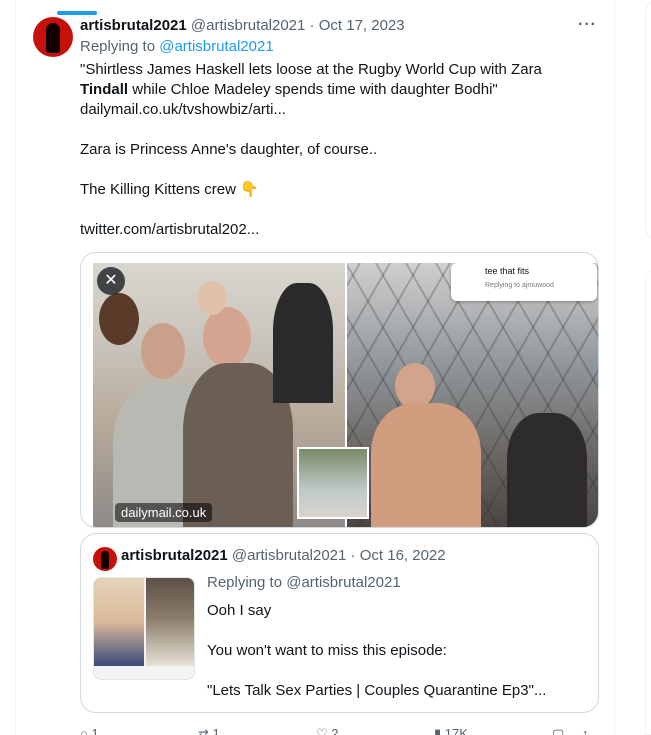  Describe the element at coordinates (340, 730) in the screenshot. I see `action-bar: ○ 1 ⇄ 1 ♡ 2 ▮ 17K ▢ ↑` at that location.